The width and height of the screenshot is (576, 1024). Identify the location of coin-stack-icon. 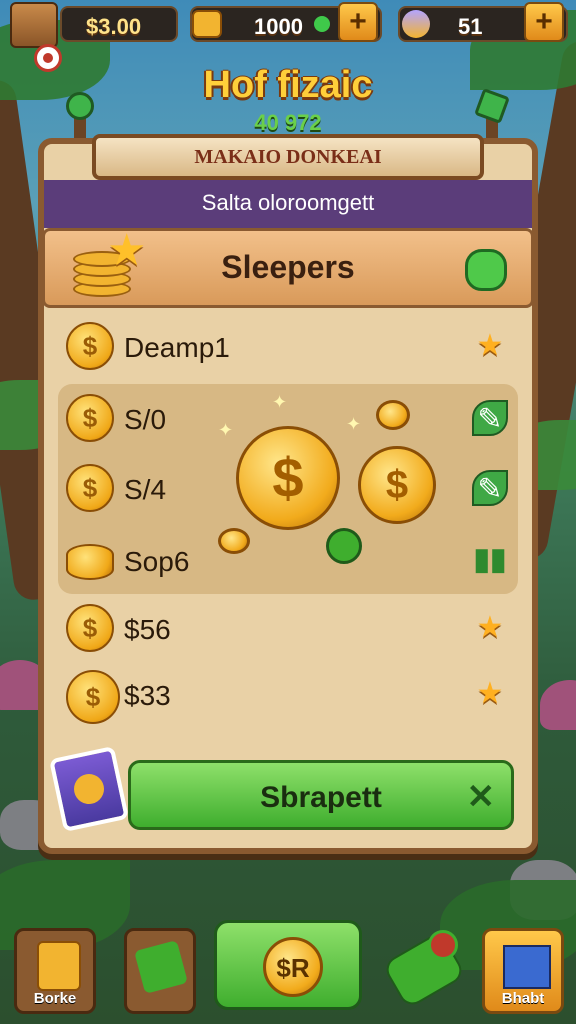
(59, 966).